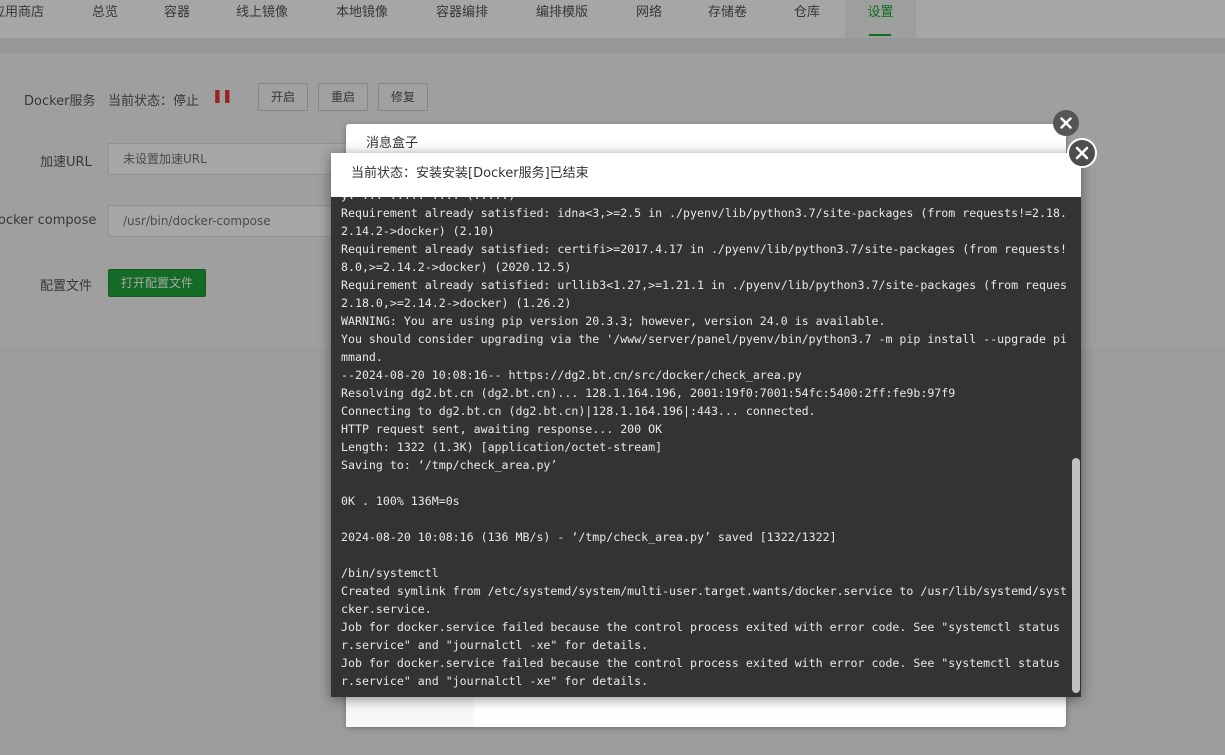  What do you see at coordinates (456, 267) in the screenshot?
I see `log-line: 8.0,>=2.14.2->docker) (2020.12.5)` at bounding box center [456, 267].